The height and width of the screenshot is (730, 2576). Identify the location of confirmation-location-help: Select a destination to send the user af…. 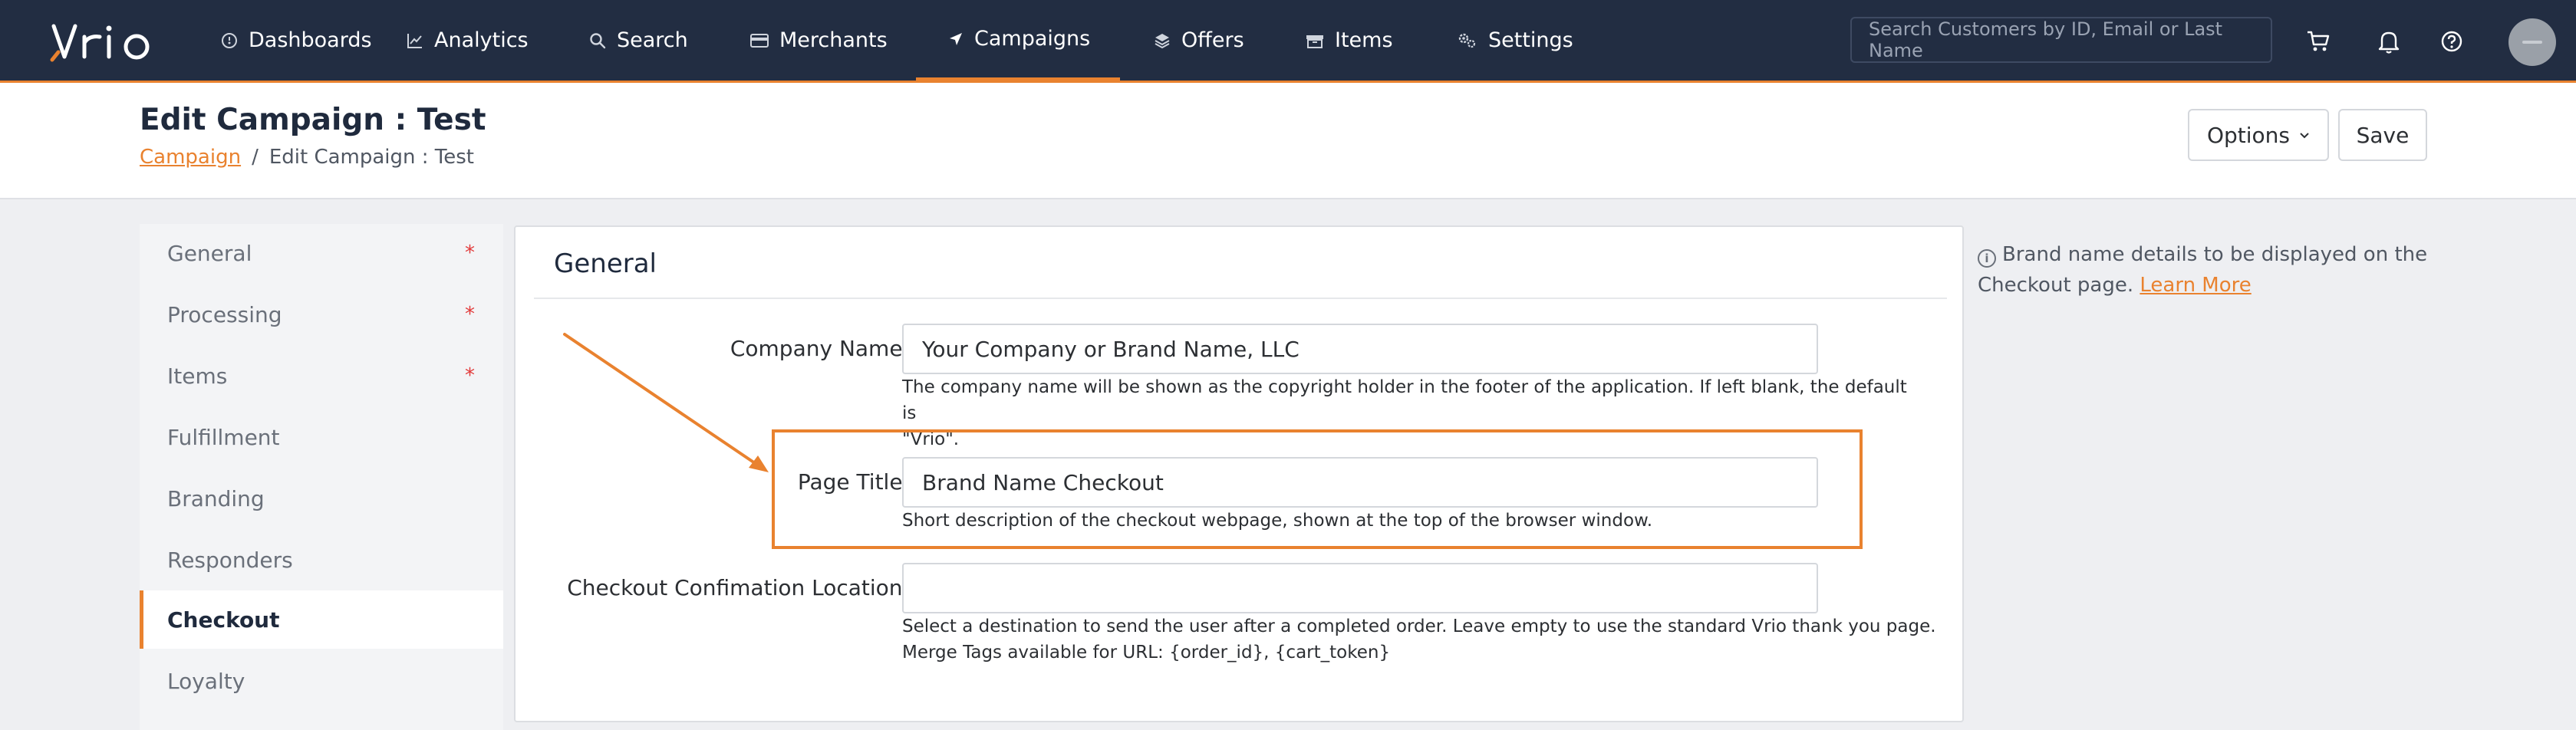
(1423, 639).